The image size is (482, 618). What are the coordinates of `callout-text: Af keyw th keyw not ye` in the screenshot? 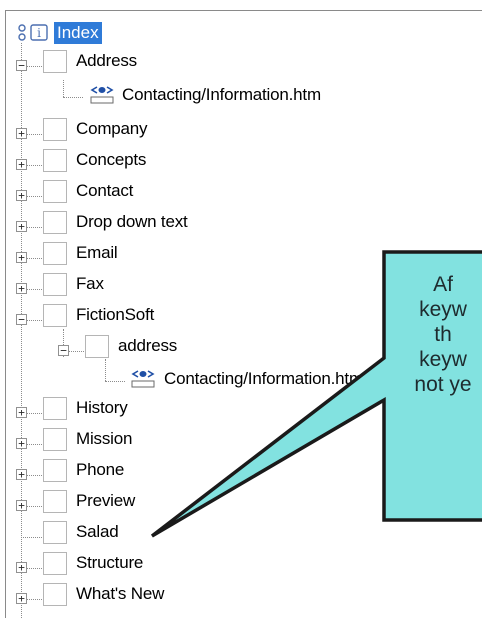 It's located at (432, 334).